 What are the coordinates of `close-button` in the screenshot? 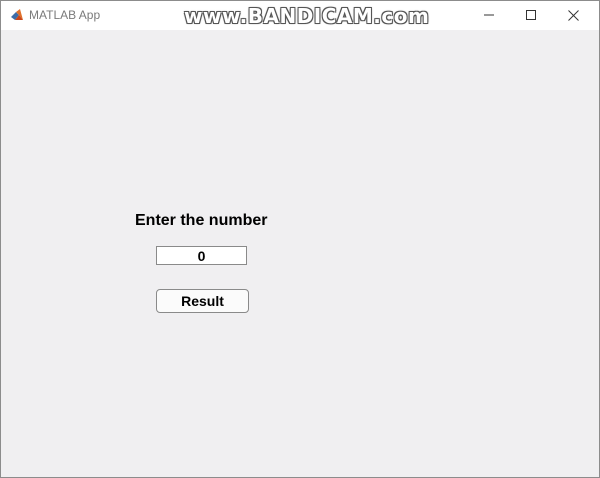 It's located at (573, 15).